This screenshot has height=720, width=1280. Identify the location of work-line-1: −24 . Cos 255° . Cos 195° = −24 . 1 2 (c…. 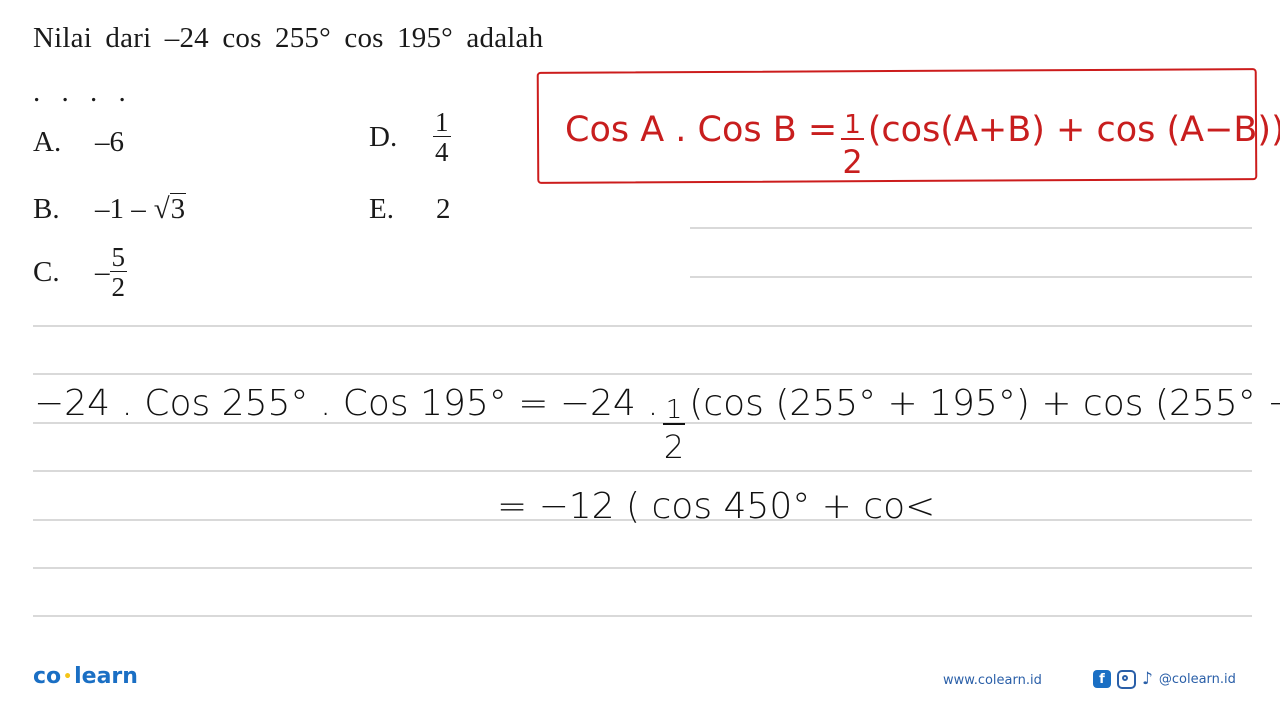
(657, 423).